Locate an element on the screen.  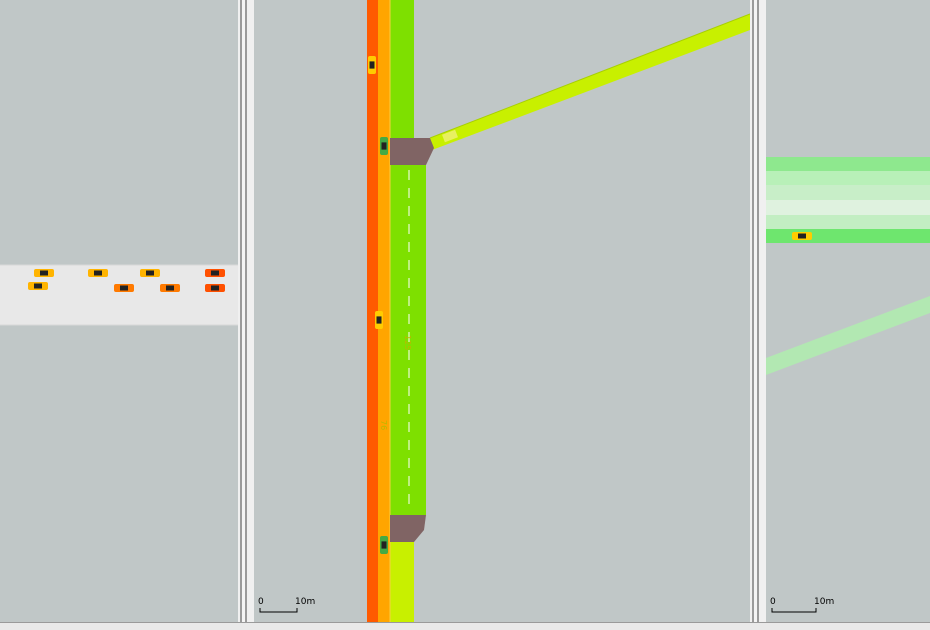
road-red-orange-lane is located at coordinates (372, 311).